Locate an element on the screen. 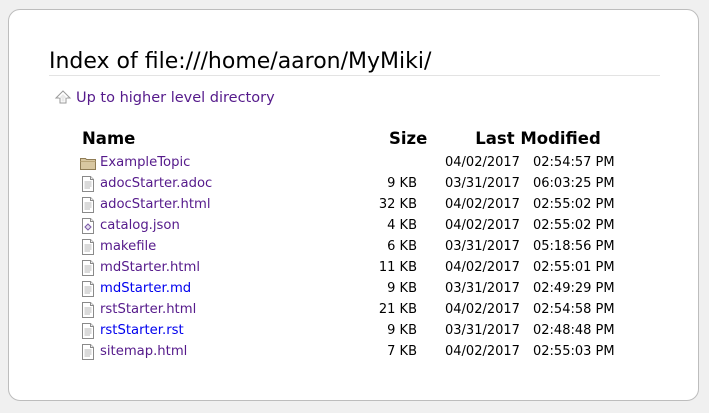 The image size is (709, 413). table-header-row: Name Size Last Modified is located at coordinates (355, 138).